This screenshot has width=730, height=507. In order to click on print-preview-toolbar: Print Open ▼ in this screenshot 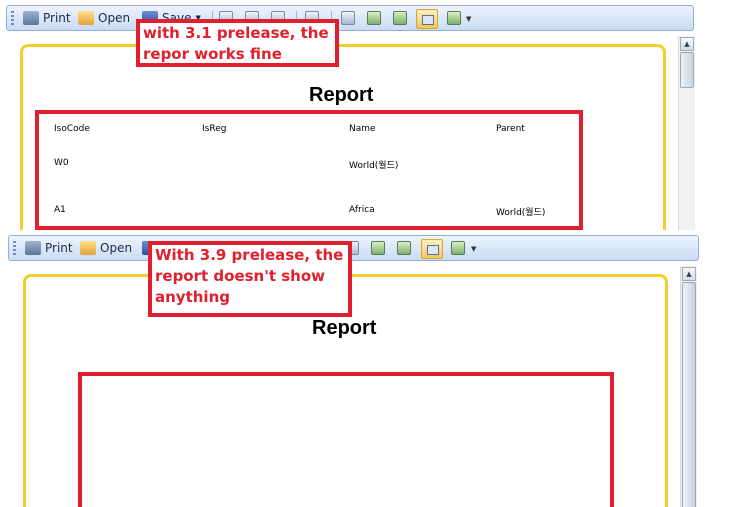, I will do `click(353, 248)`.